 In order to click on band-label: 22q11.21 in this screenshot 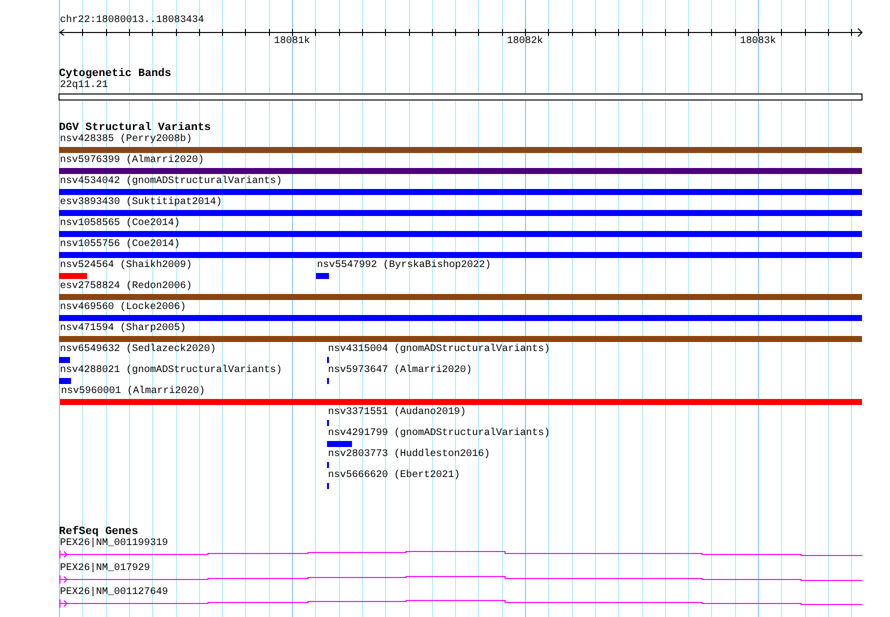, I will do `click(84, 86)`.